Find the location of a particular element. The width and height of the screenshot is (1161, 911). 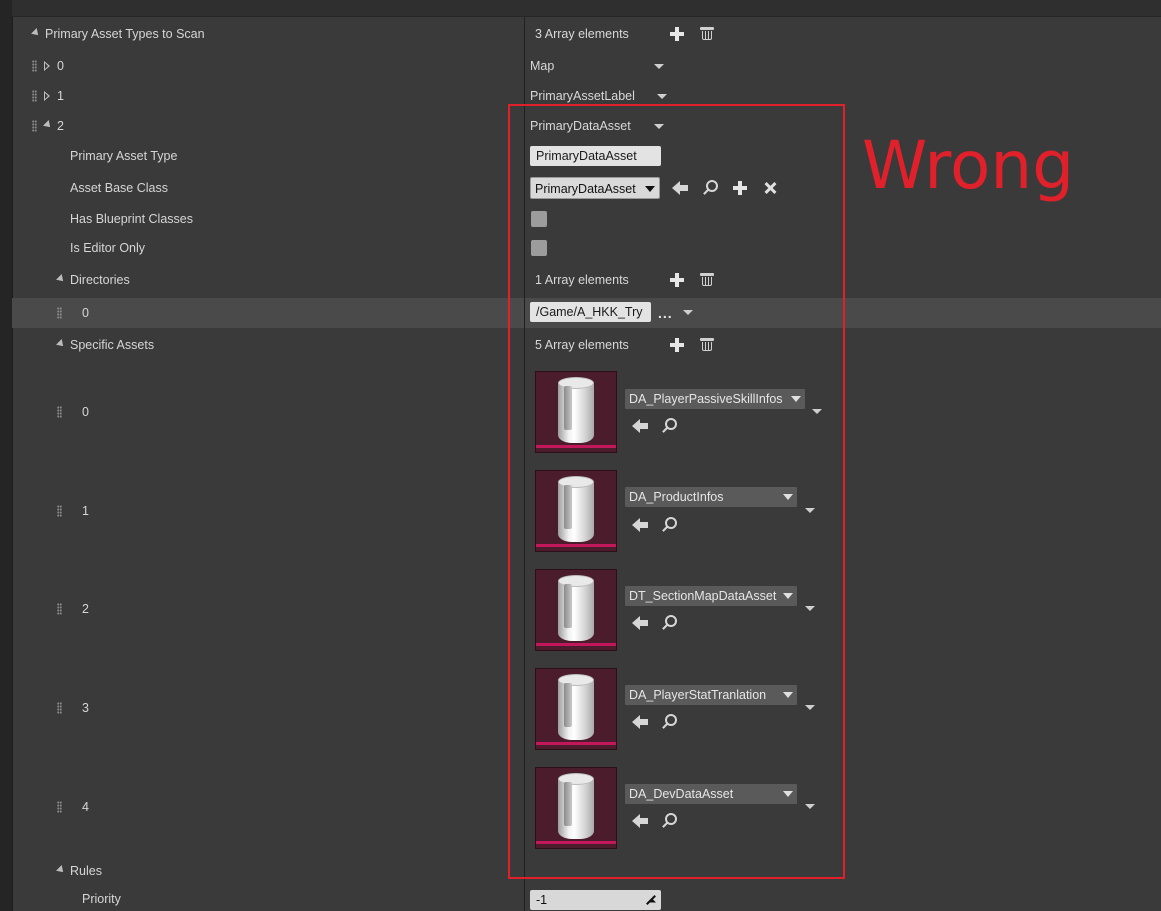

priority-field: -1 is located at coordinates (595, 900).